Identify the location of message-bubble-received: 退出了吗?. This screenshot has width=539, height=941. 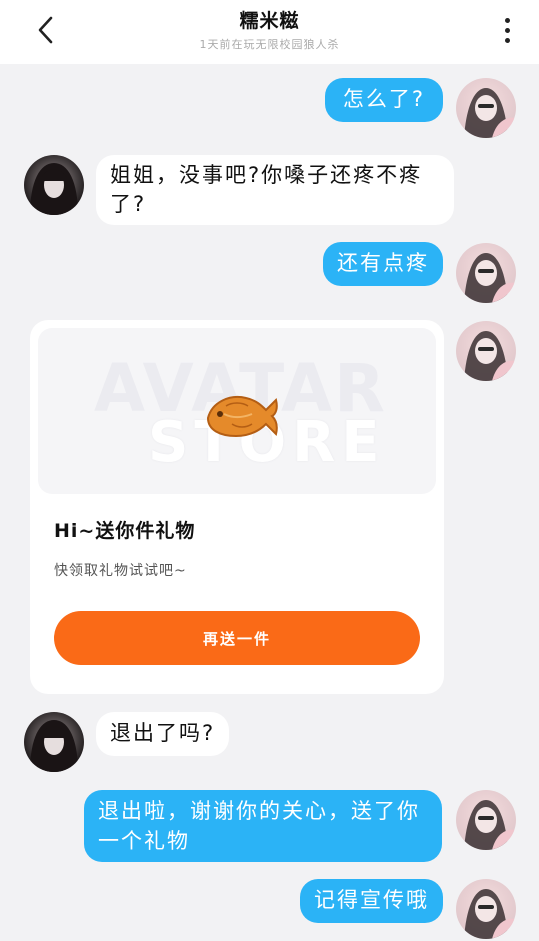
(163, 734).